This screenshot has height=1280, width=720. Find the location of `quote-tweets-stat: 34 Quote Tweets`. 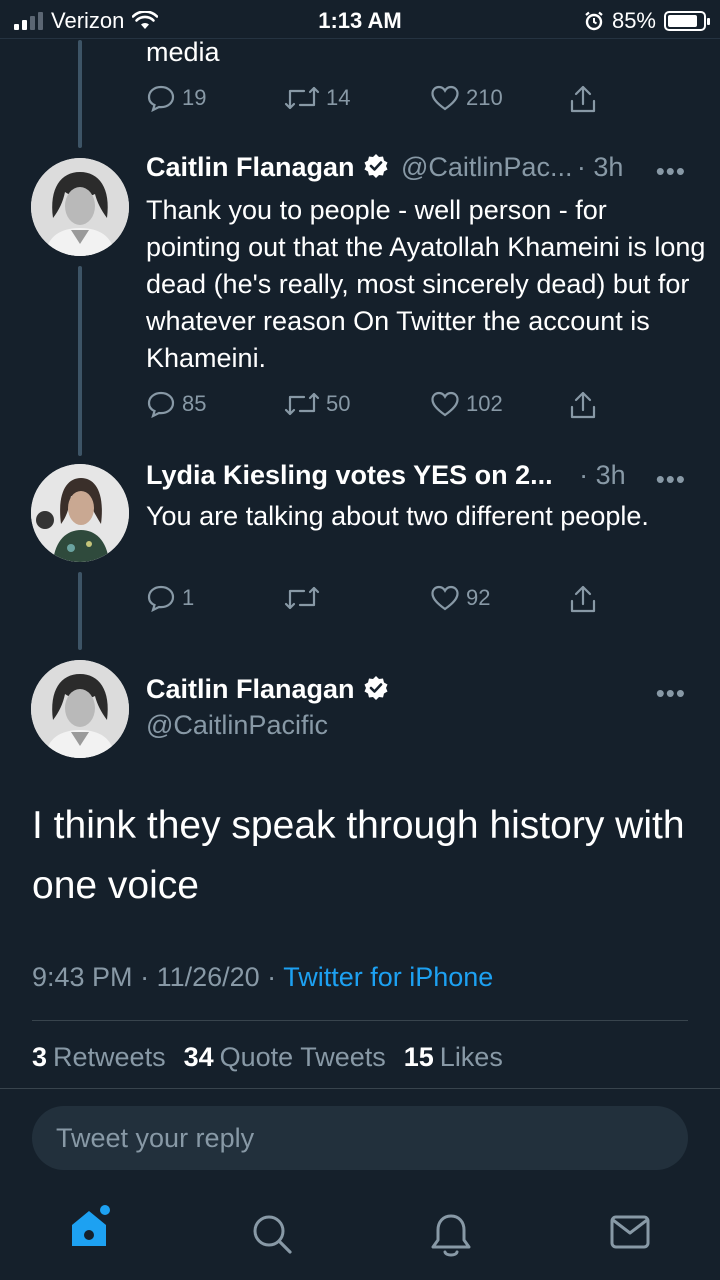

quote-tweets-stat: 34 Quote Tweets is located at coordinates (285, 1057).